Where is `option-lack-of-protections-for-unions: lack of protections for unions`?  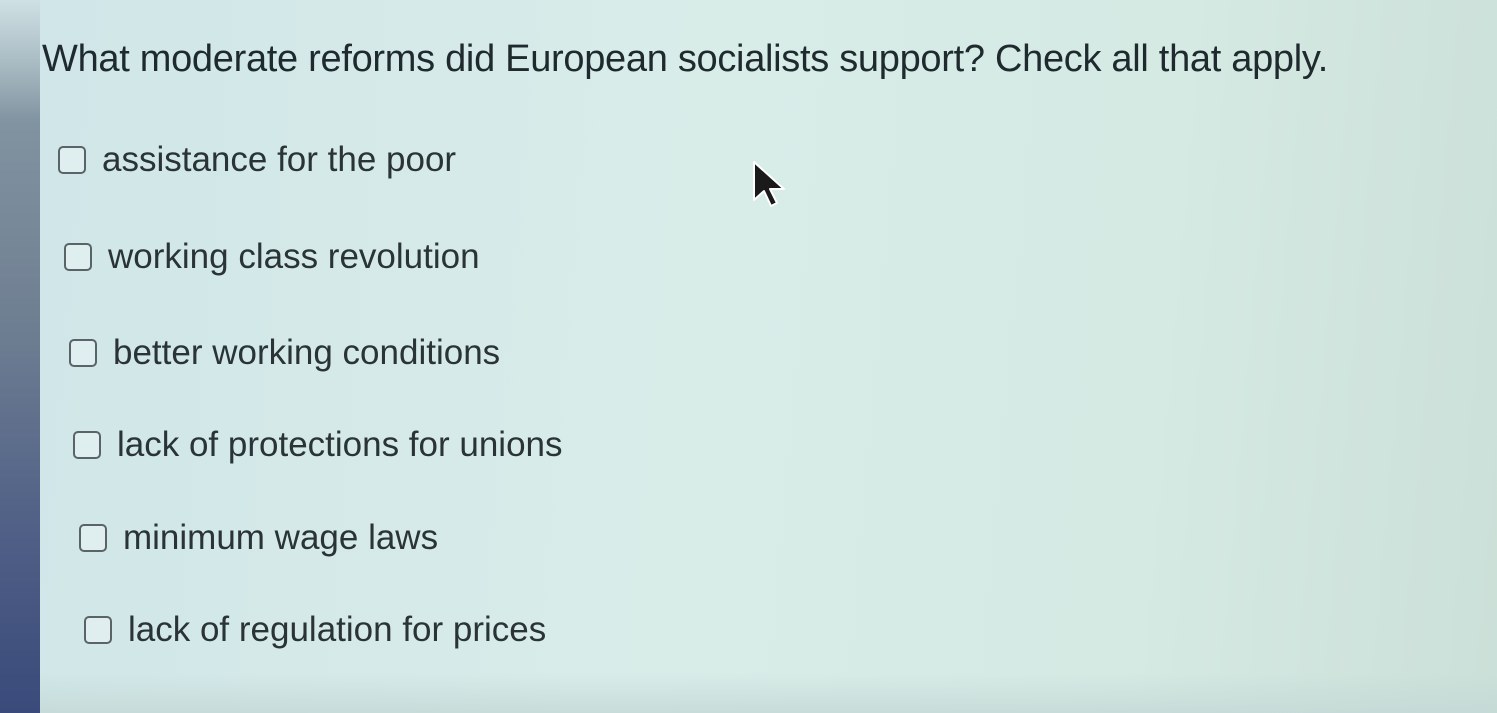
option-lack-of-protections-for-unions: lack of protections for unions is located at coordinates (318, 445).